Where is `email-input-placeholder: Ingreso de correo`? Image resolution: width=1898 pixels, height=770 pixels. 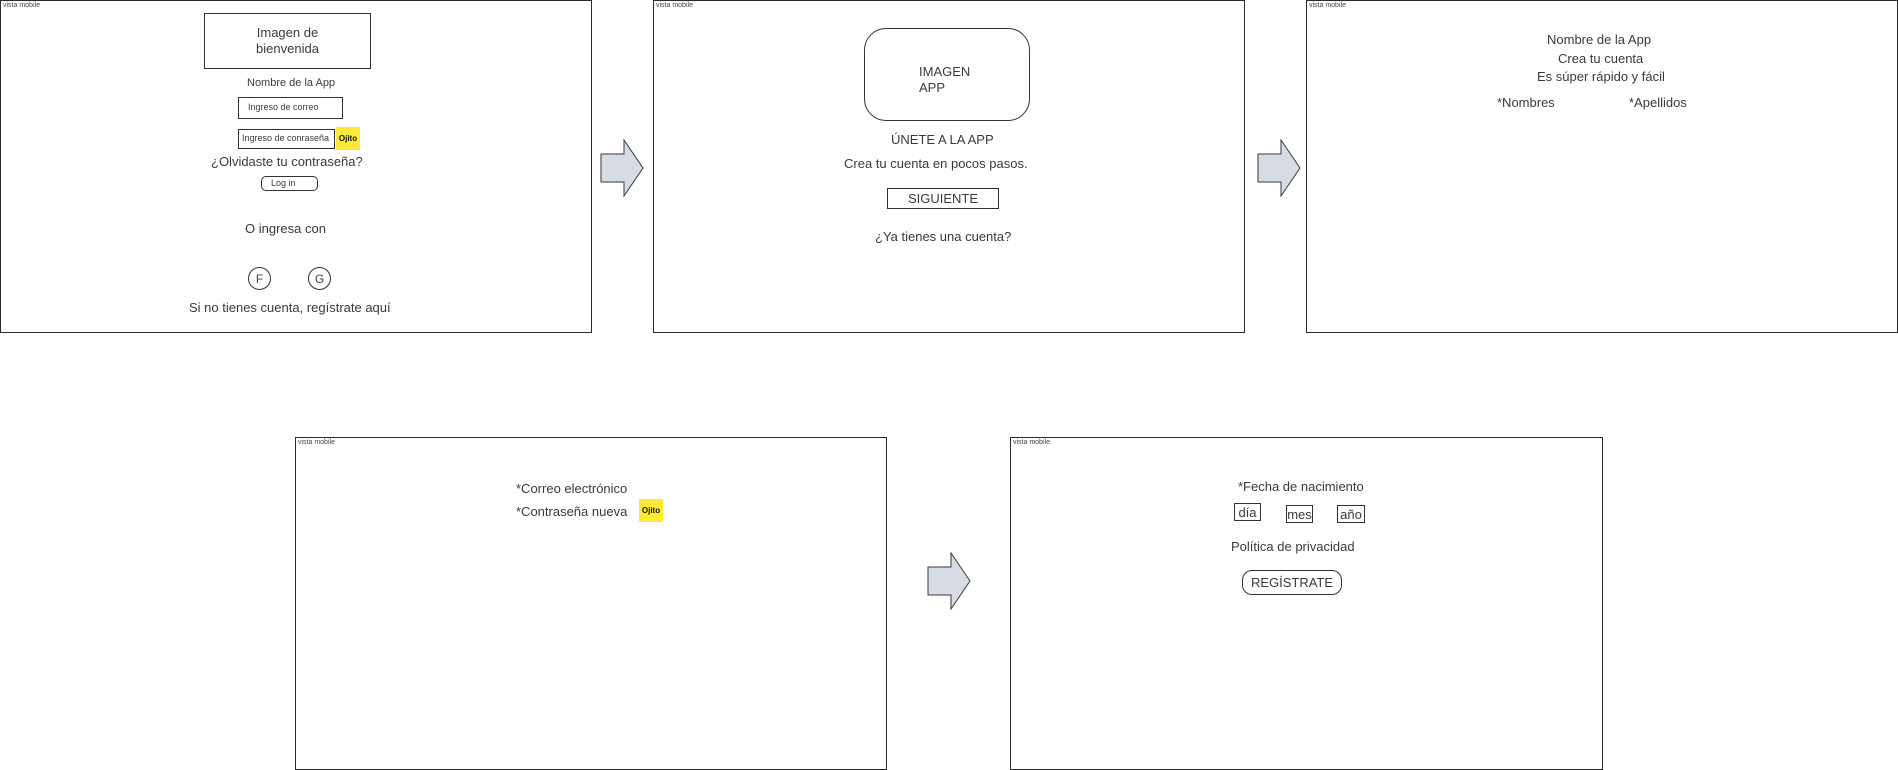 email-input-placeholder: Ingreso de correo is located at coordinates (283, 107).